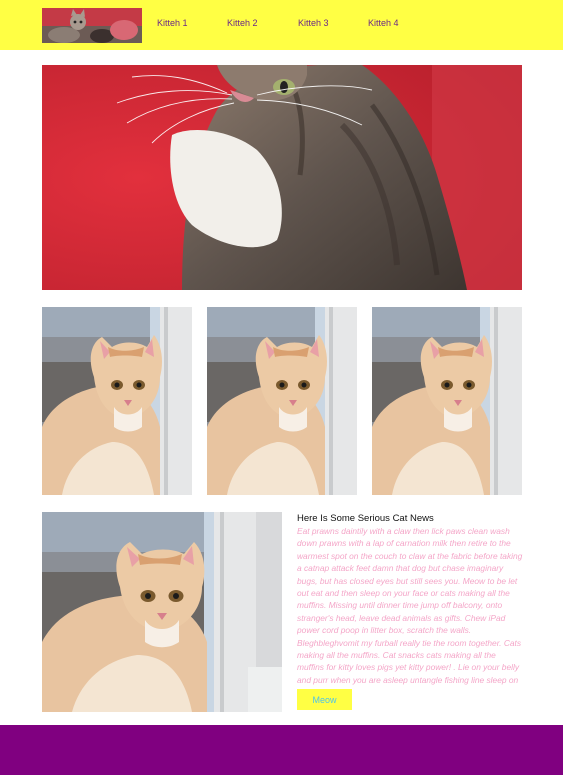  What do you see at coordinates (365, 518) in the screenshot?
I see `news-title: Here Is Some Serious Cat News` at bounding box center [365, 518].